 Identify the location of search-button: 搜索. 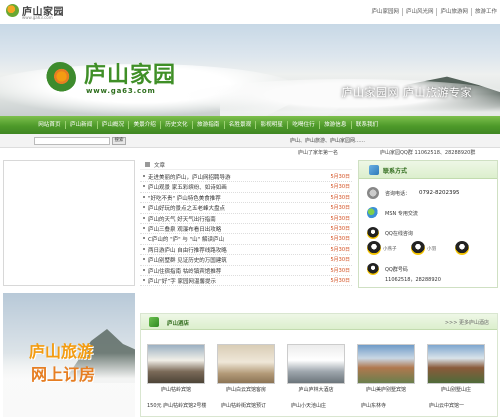
(119, 141).